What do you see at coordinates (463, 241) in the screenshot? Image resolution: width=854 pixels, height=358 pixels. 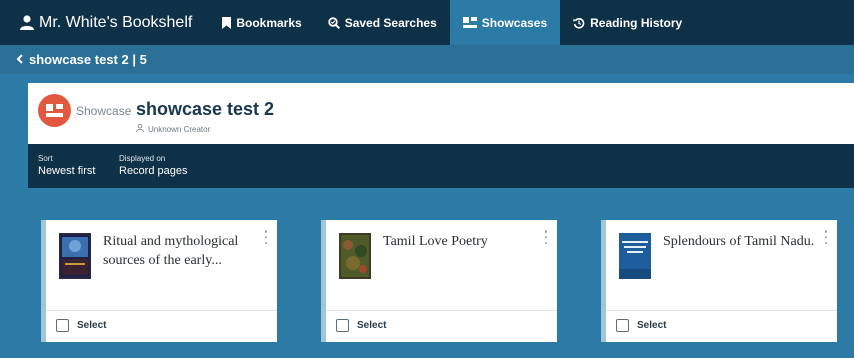 I see `card-title: Tamil Love Poetry` at bounding box center [463, 241].